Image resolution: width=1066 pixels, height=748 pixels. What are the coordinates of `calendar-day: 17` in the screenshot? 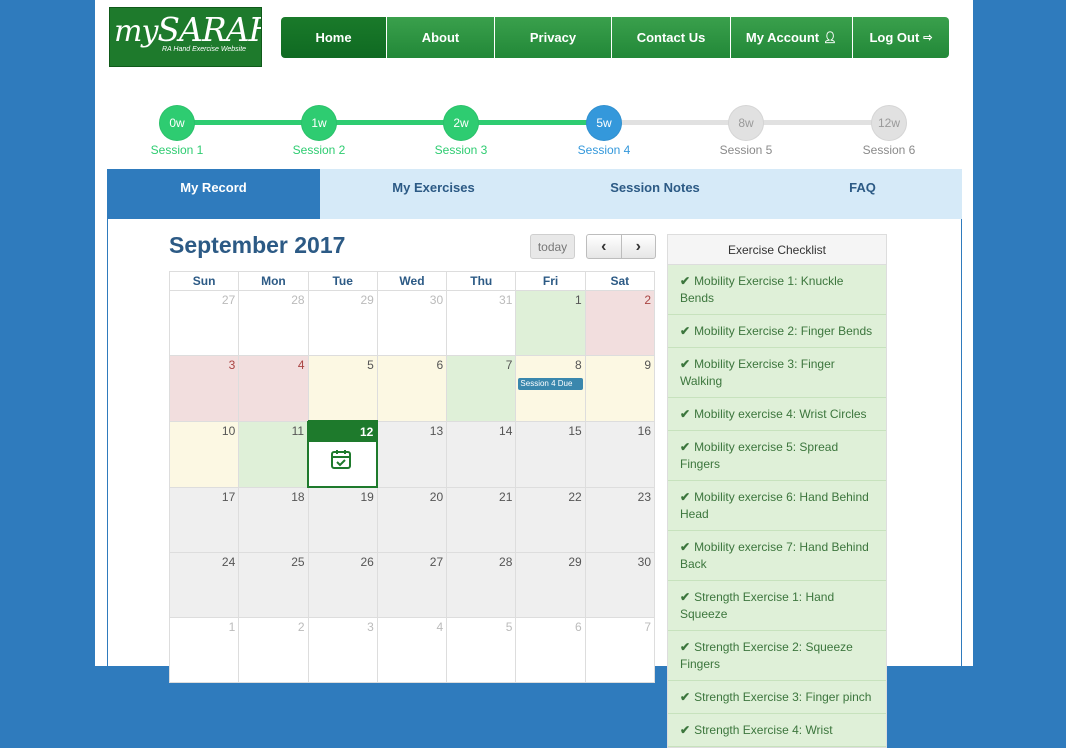 It's located at (204, 519).